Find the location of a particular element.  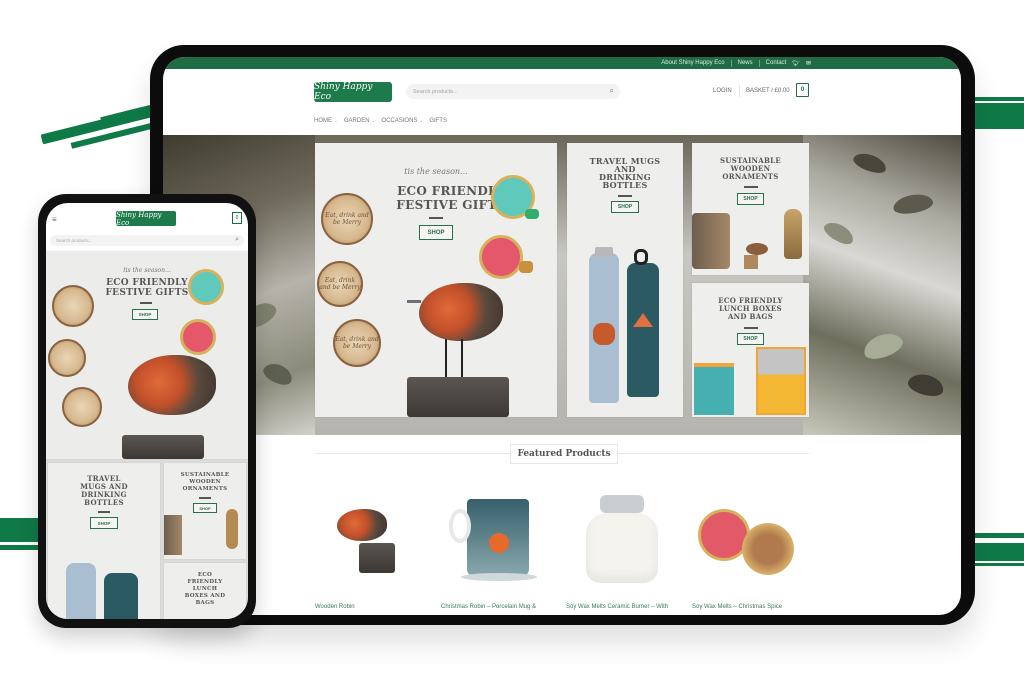

water-bottle-image is located at coordinates (81, 591).